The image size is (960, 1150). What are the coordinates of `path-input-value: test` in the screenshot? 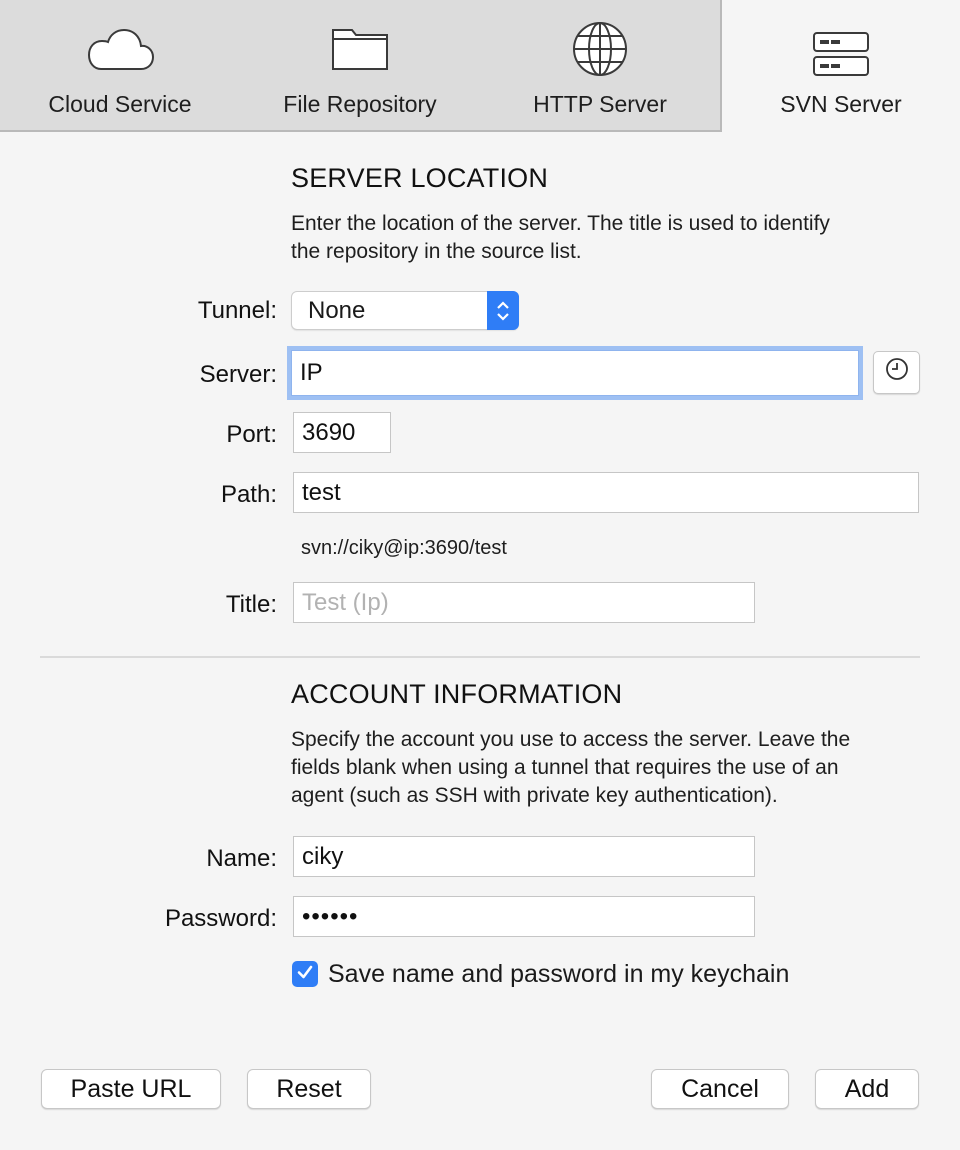 It's located at (321, 492).